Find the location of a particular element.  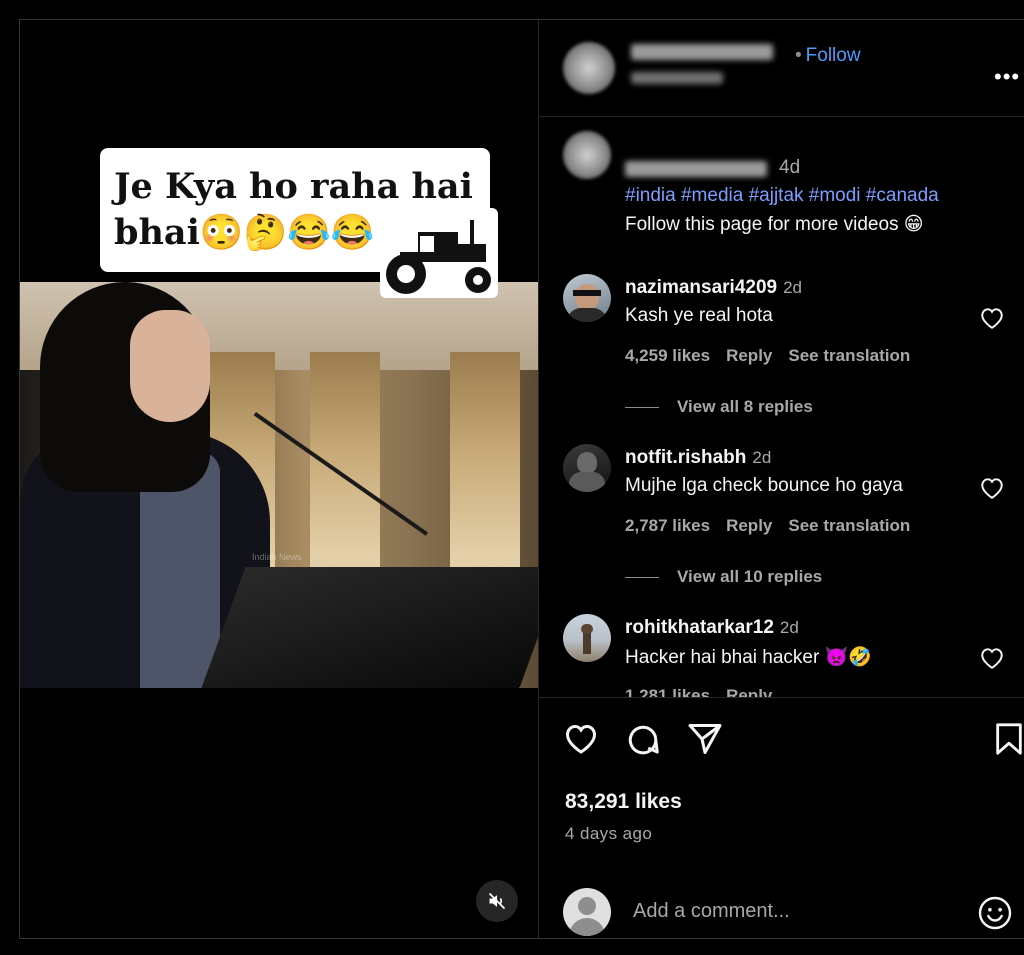

comment-header: notfit.rishabh 2d is located at coordinates (698, 458).